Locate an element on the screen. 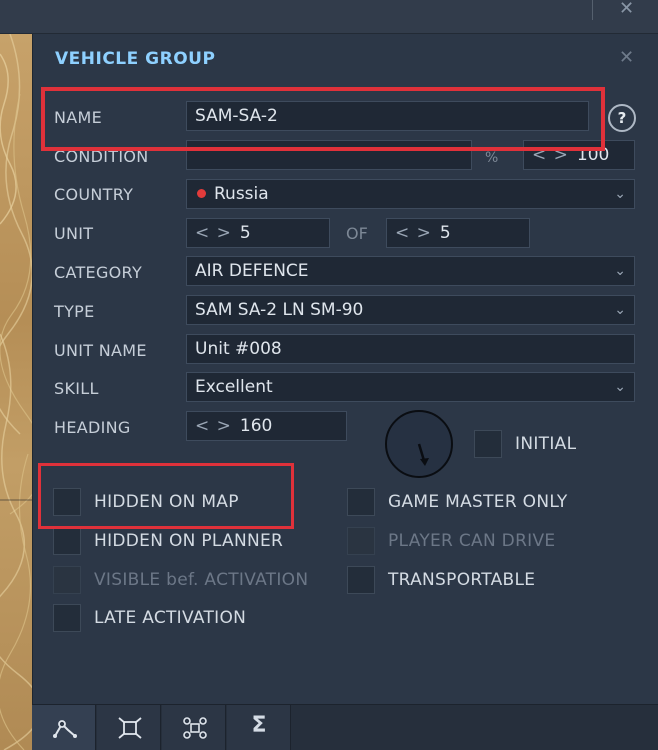 The height and width of the screenshot is (750, 658). transportable-label: TRANSPORTABLE is located at coordinates (462, 580).